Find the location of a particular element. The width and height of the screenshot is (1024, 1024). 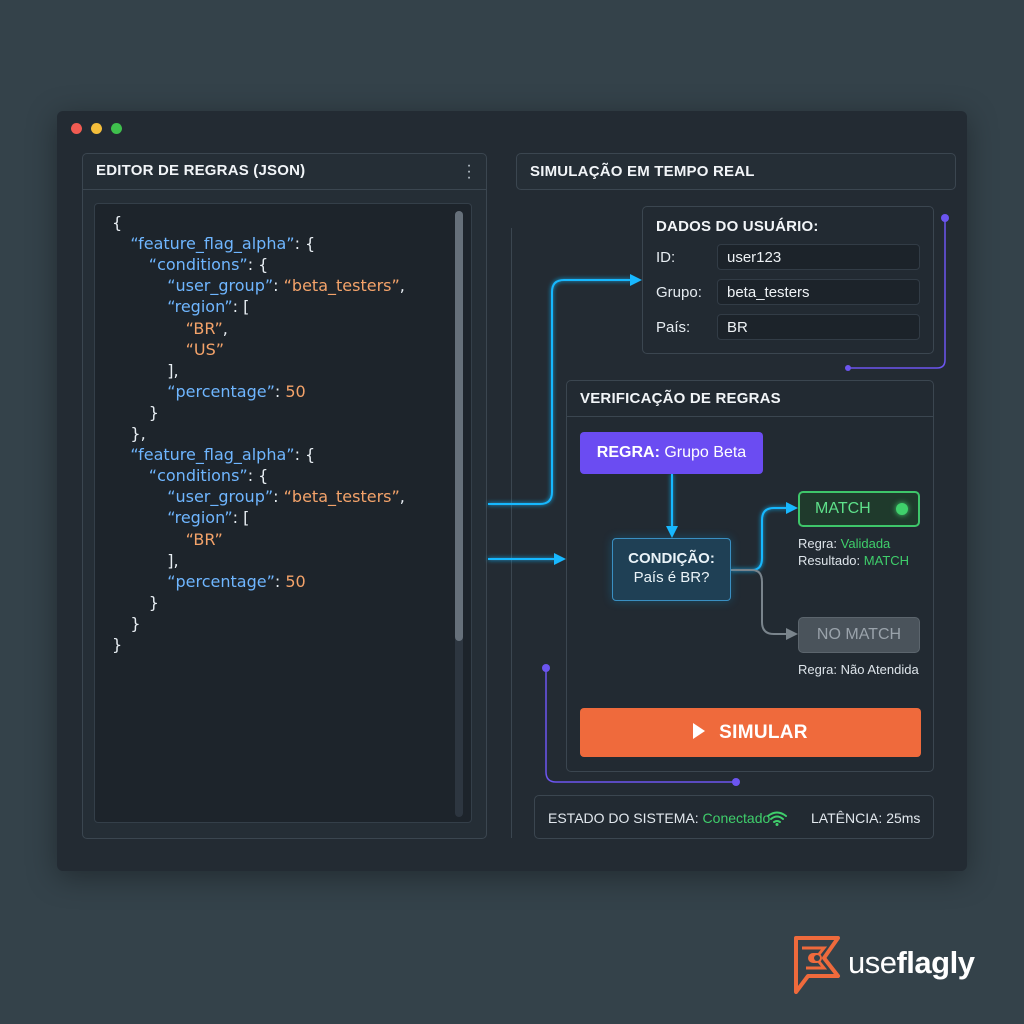

latency-text: LATÊNCIA: 25ms is located at coordinates (866, 818).